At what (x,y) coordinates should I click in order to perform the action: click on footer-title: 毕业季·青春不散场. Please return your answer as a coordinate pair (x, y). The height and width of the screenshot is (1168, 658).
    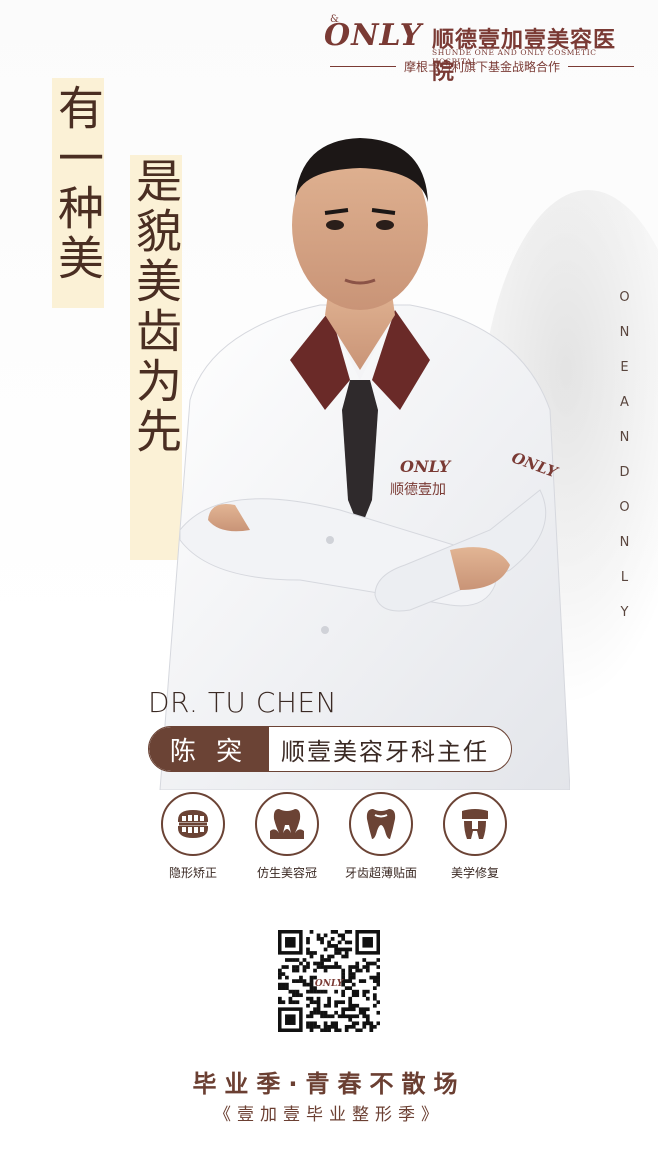
    Looking at the image, I should click on (329, 1084).